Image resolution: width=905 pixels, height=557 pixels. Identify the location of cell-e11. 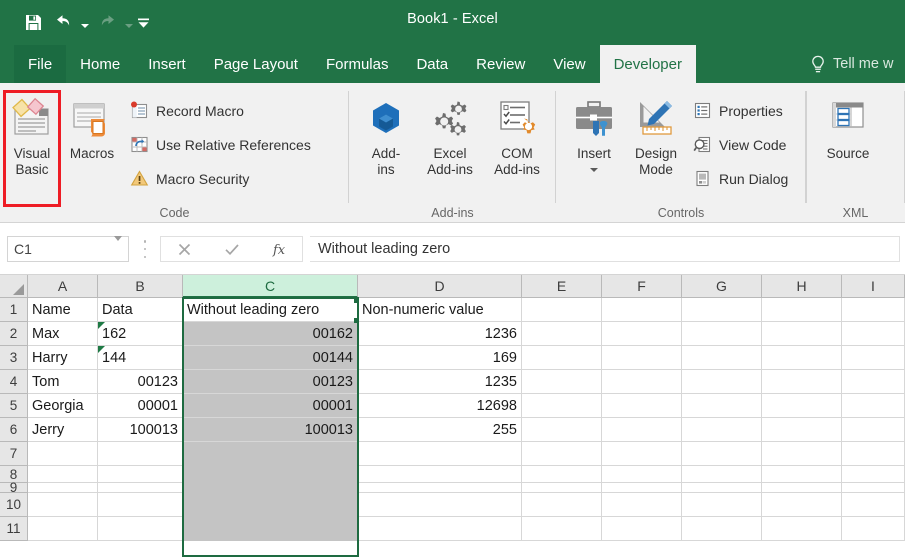
(562, 529).